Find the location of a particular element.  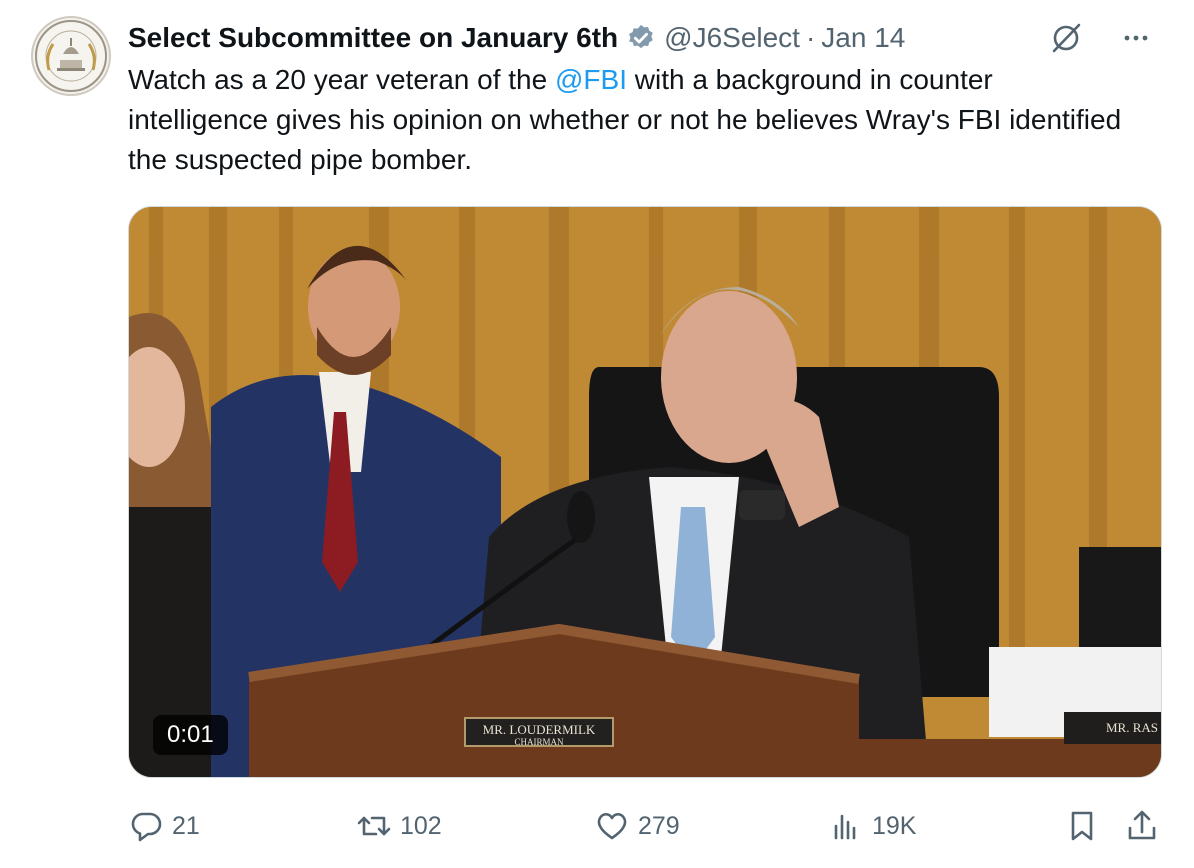

nameplate: MR. LOUDERMILK CHAIRMAN is located at coordinates (539, 732).